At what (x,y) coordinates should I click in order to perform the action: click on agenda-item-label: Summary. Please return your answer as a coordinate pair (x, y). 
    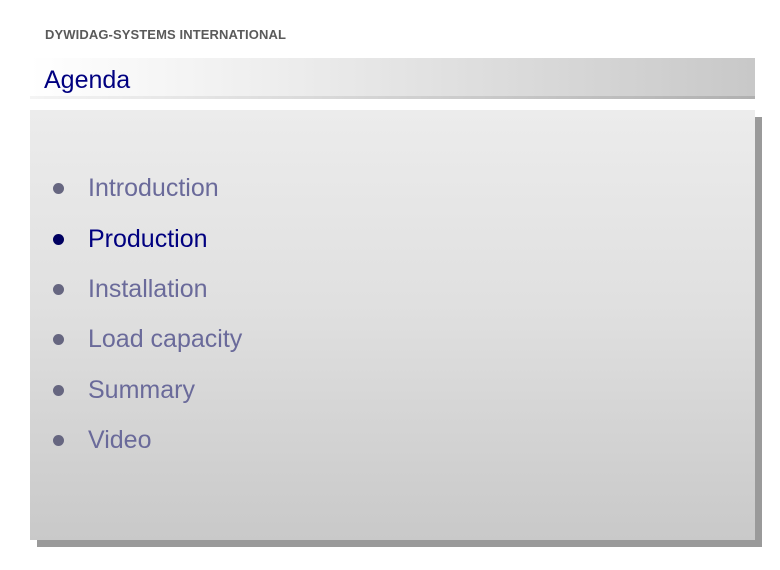
    Looking at the image, I should click on (141, 390).